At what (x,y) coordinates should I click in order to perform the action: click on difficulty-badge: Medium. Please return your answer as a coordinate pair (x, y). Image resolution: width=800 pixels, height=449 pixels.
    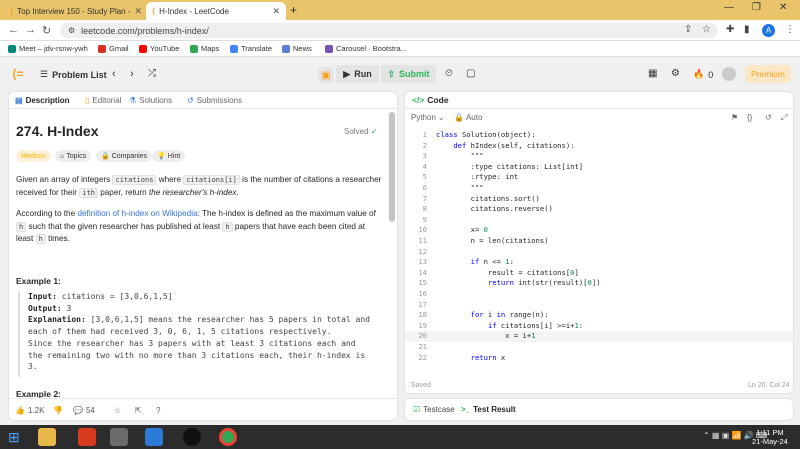
    Looking at the image, I should click on (33, 156).